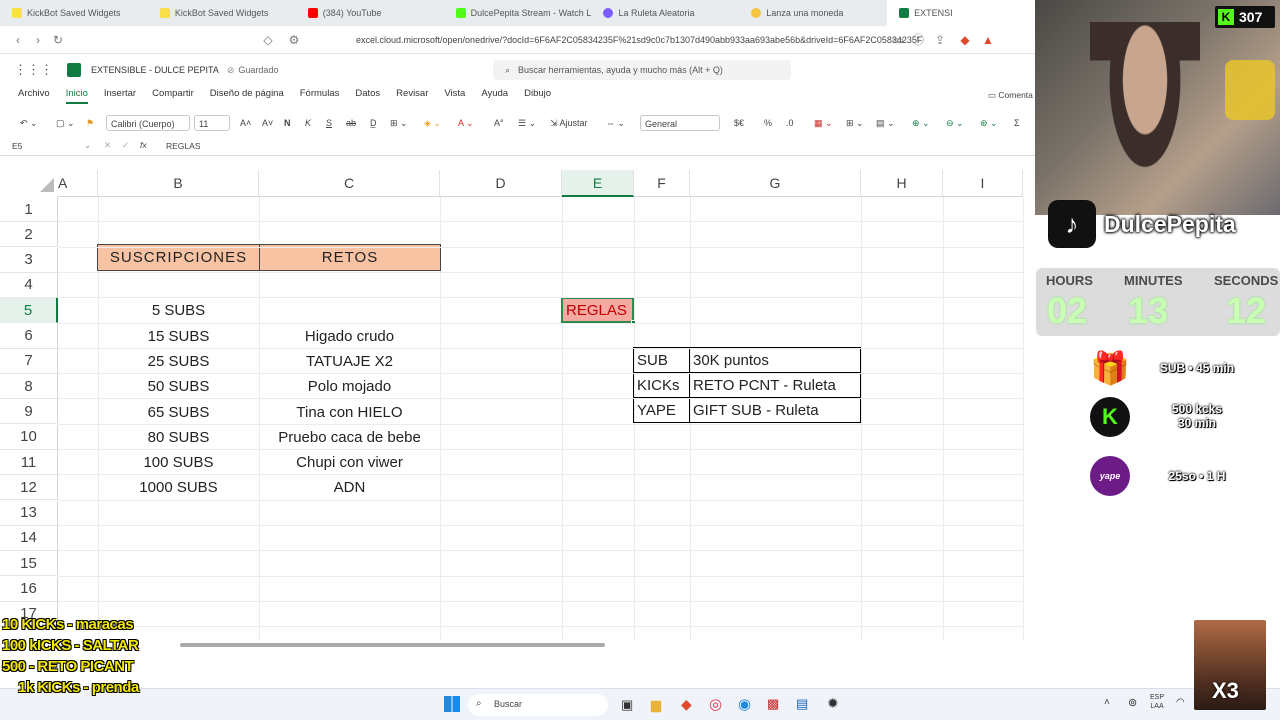 Image resolution: width=1280 pixels, height=720 pixels. What do you see at coordinates (178, 310) in the screenshot?
I see `subs-cell: 5 SUBS` at bounding box center [178, 310].